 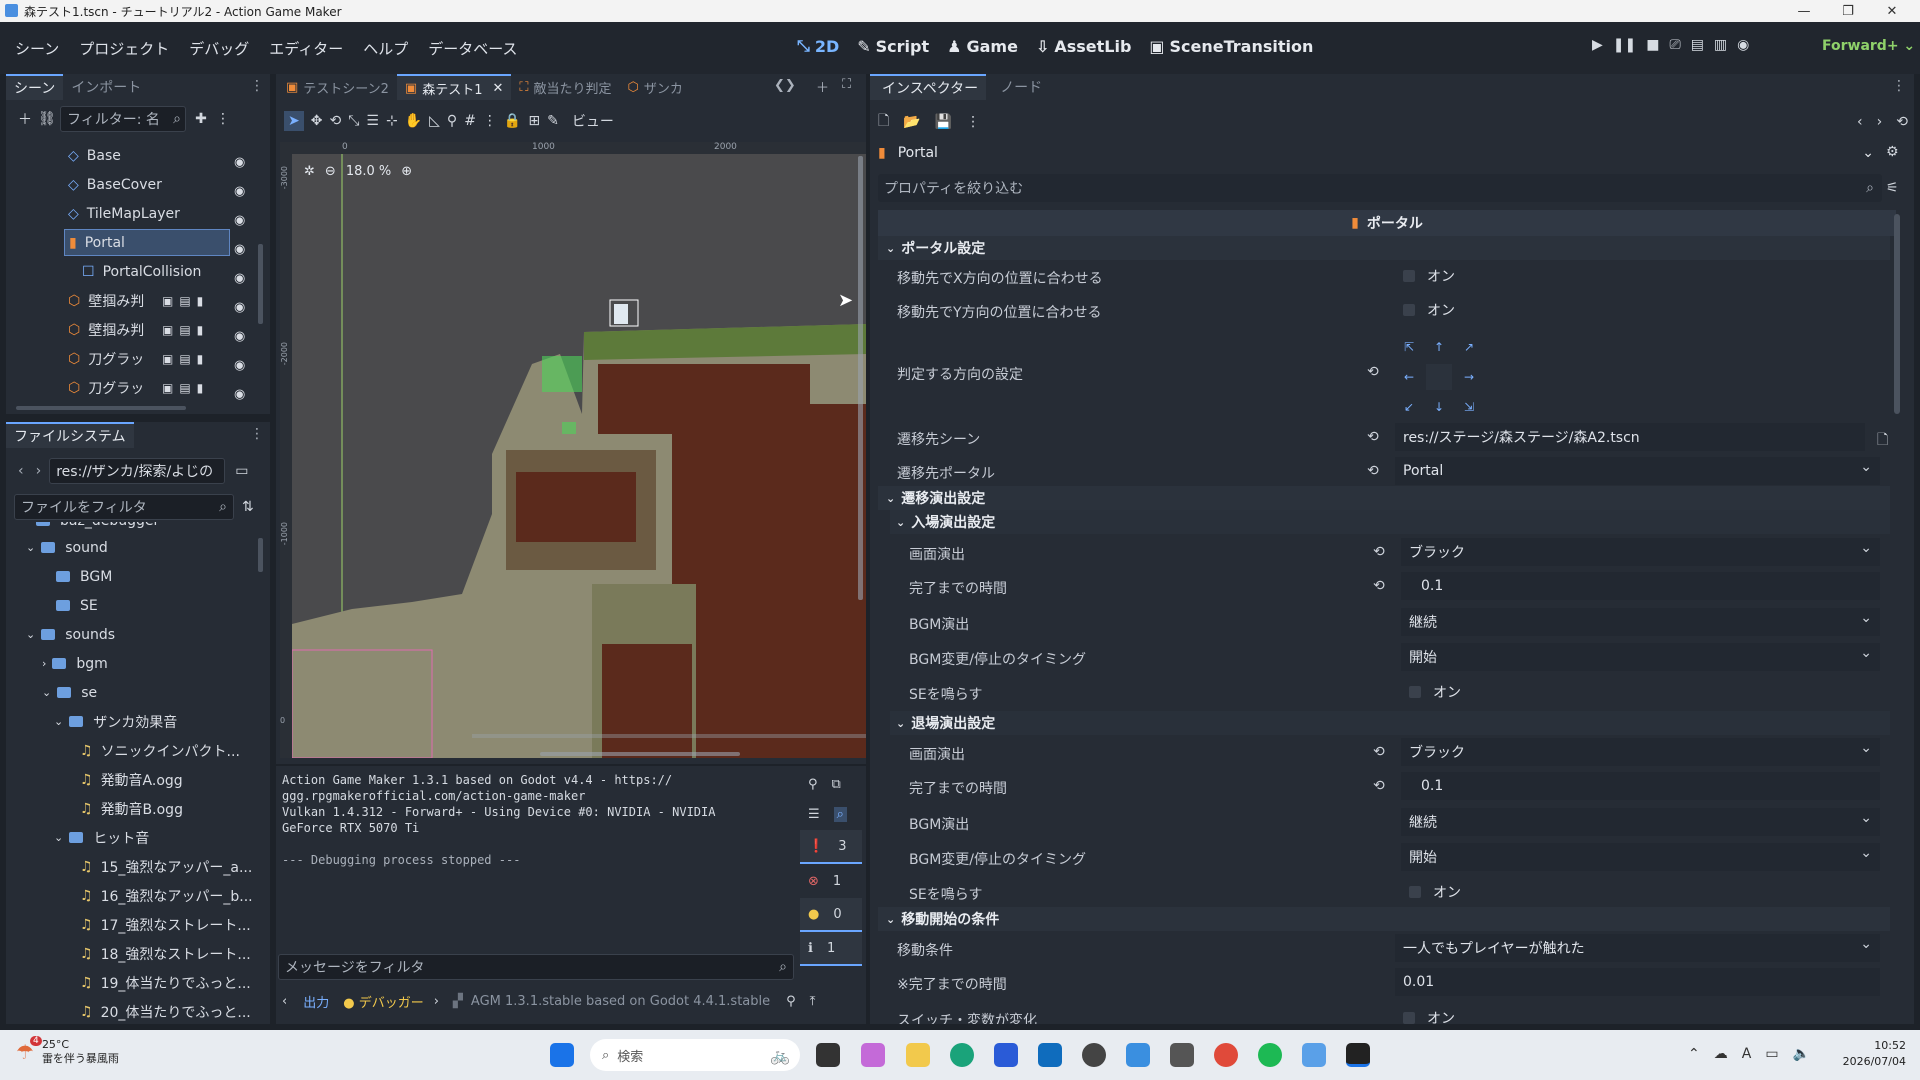 What do you see at coordinates (1083, 46) in the screenshot?
I see `workspace-assetlib: ⇩ AssetLib` at bounding box center [1083, 46].